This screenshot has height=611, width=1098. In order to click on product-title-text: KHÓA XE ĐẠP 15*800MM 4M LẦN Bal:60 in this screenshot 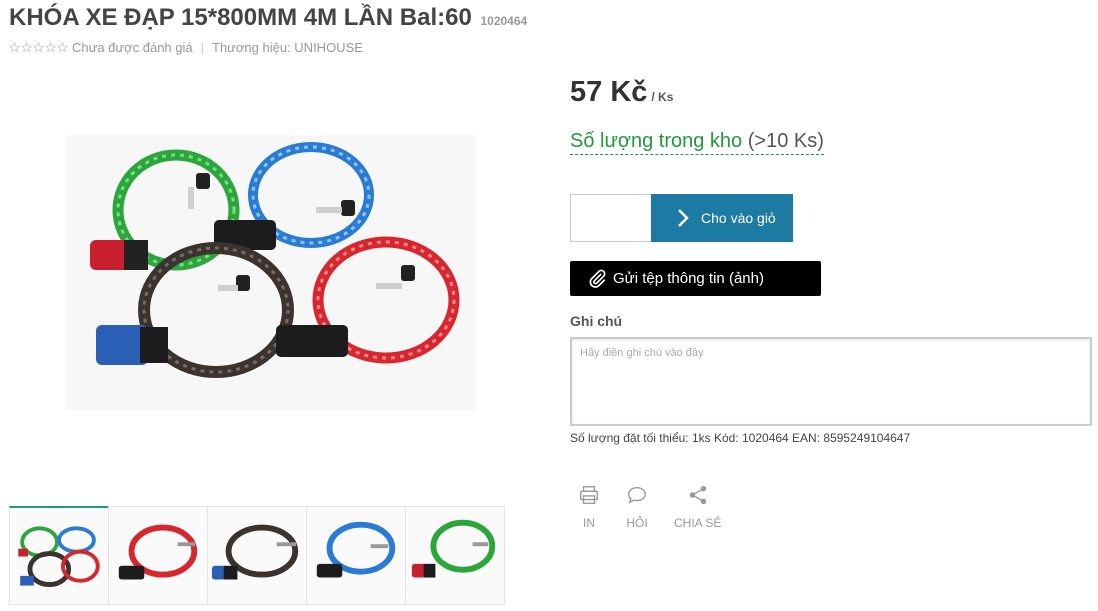, I will do `click(240, 17)`.